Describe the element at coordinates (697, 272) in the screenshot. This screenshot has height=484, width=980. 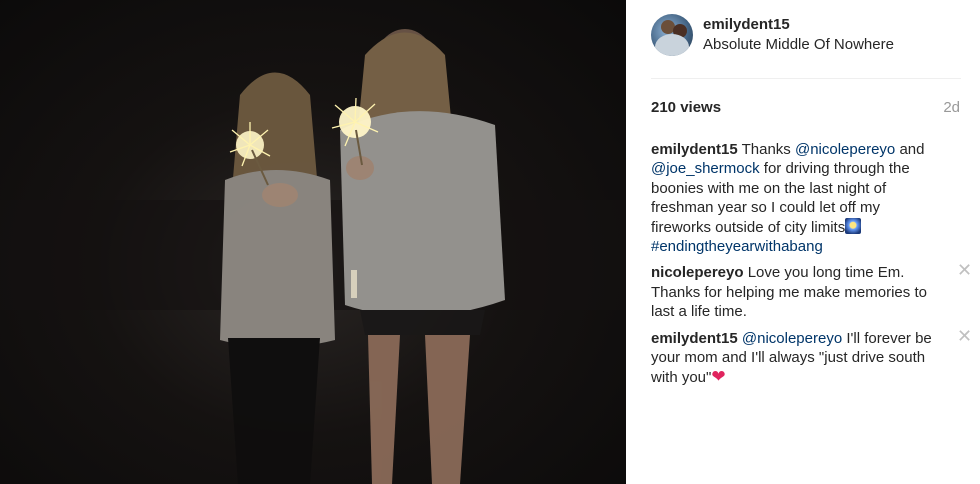
I see `comment-username: nicolepereyo` at that location.